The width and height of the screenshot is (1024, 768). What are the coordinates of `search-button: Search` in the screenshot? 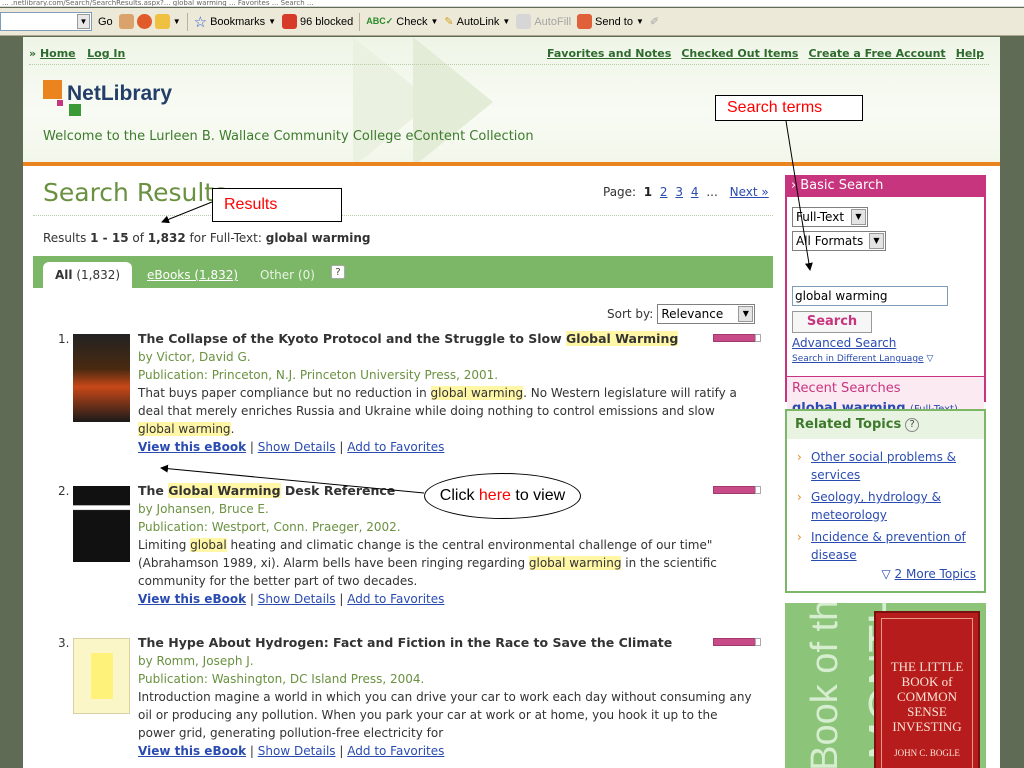 It's located at (832, 322).